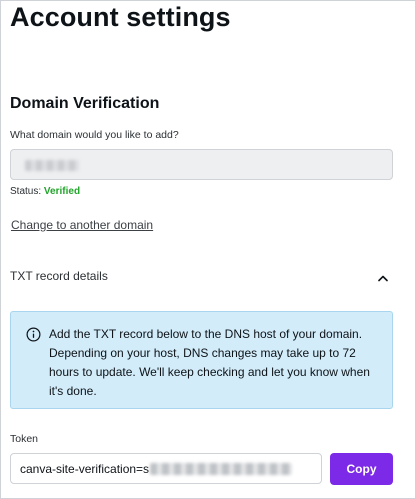 This screenshot has height=499, width=416. What do you see at coordinates (24, 439) in the screenshot?
I see `token-label: Token` at bounding box center [24, 439].